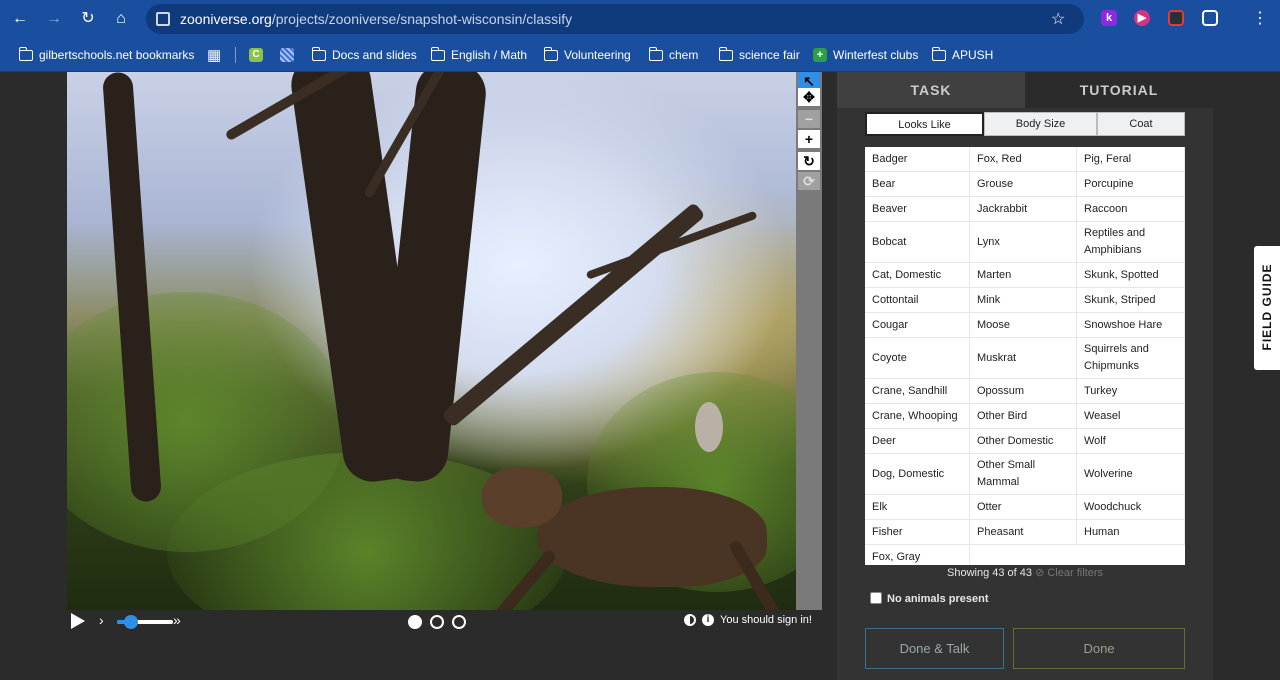 The width and height of the screenshot is (1280, 680). Describe the element at coordinates (924, 124) in the screenshot. I see `filter-looks-like: Looks Like` at that location.